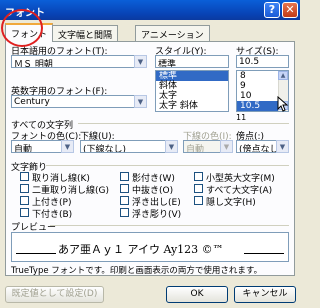 Image resolution: width=320 pixels, height=308 pixels. Describe the element at coordinates (192, 86) in the screenshot. I see `style-option: 斜体` at that location.